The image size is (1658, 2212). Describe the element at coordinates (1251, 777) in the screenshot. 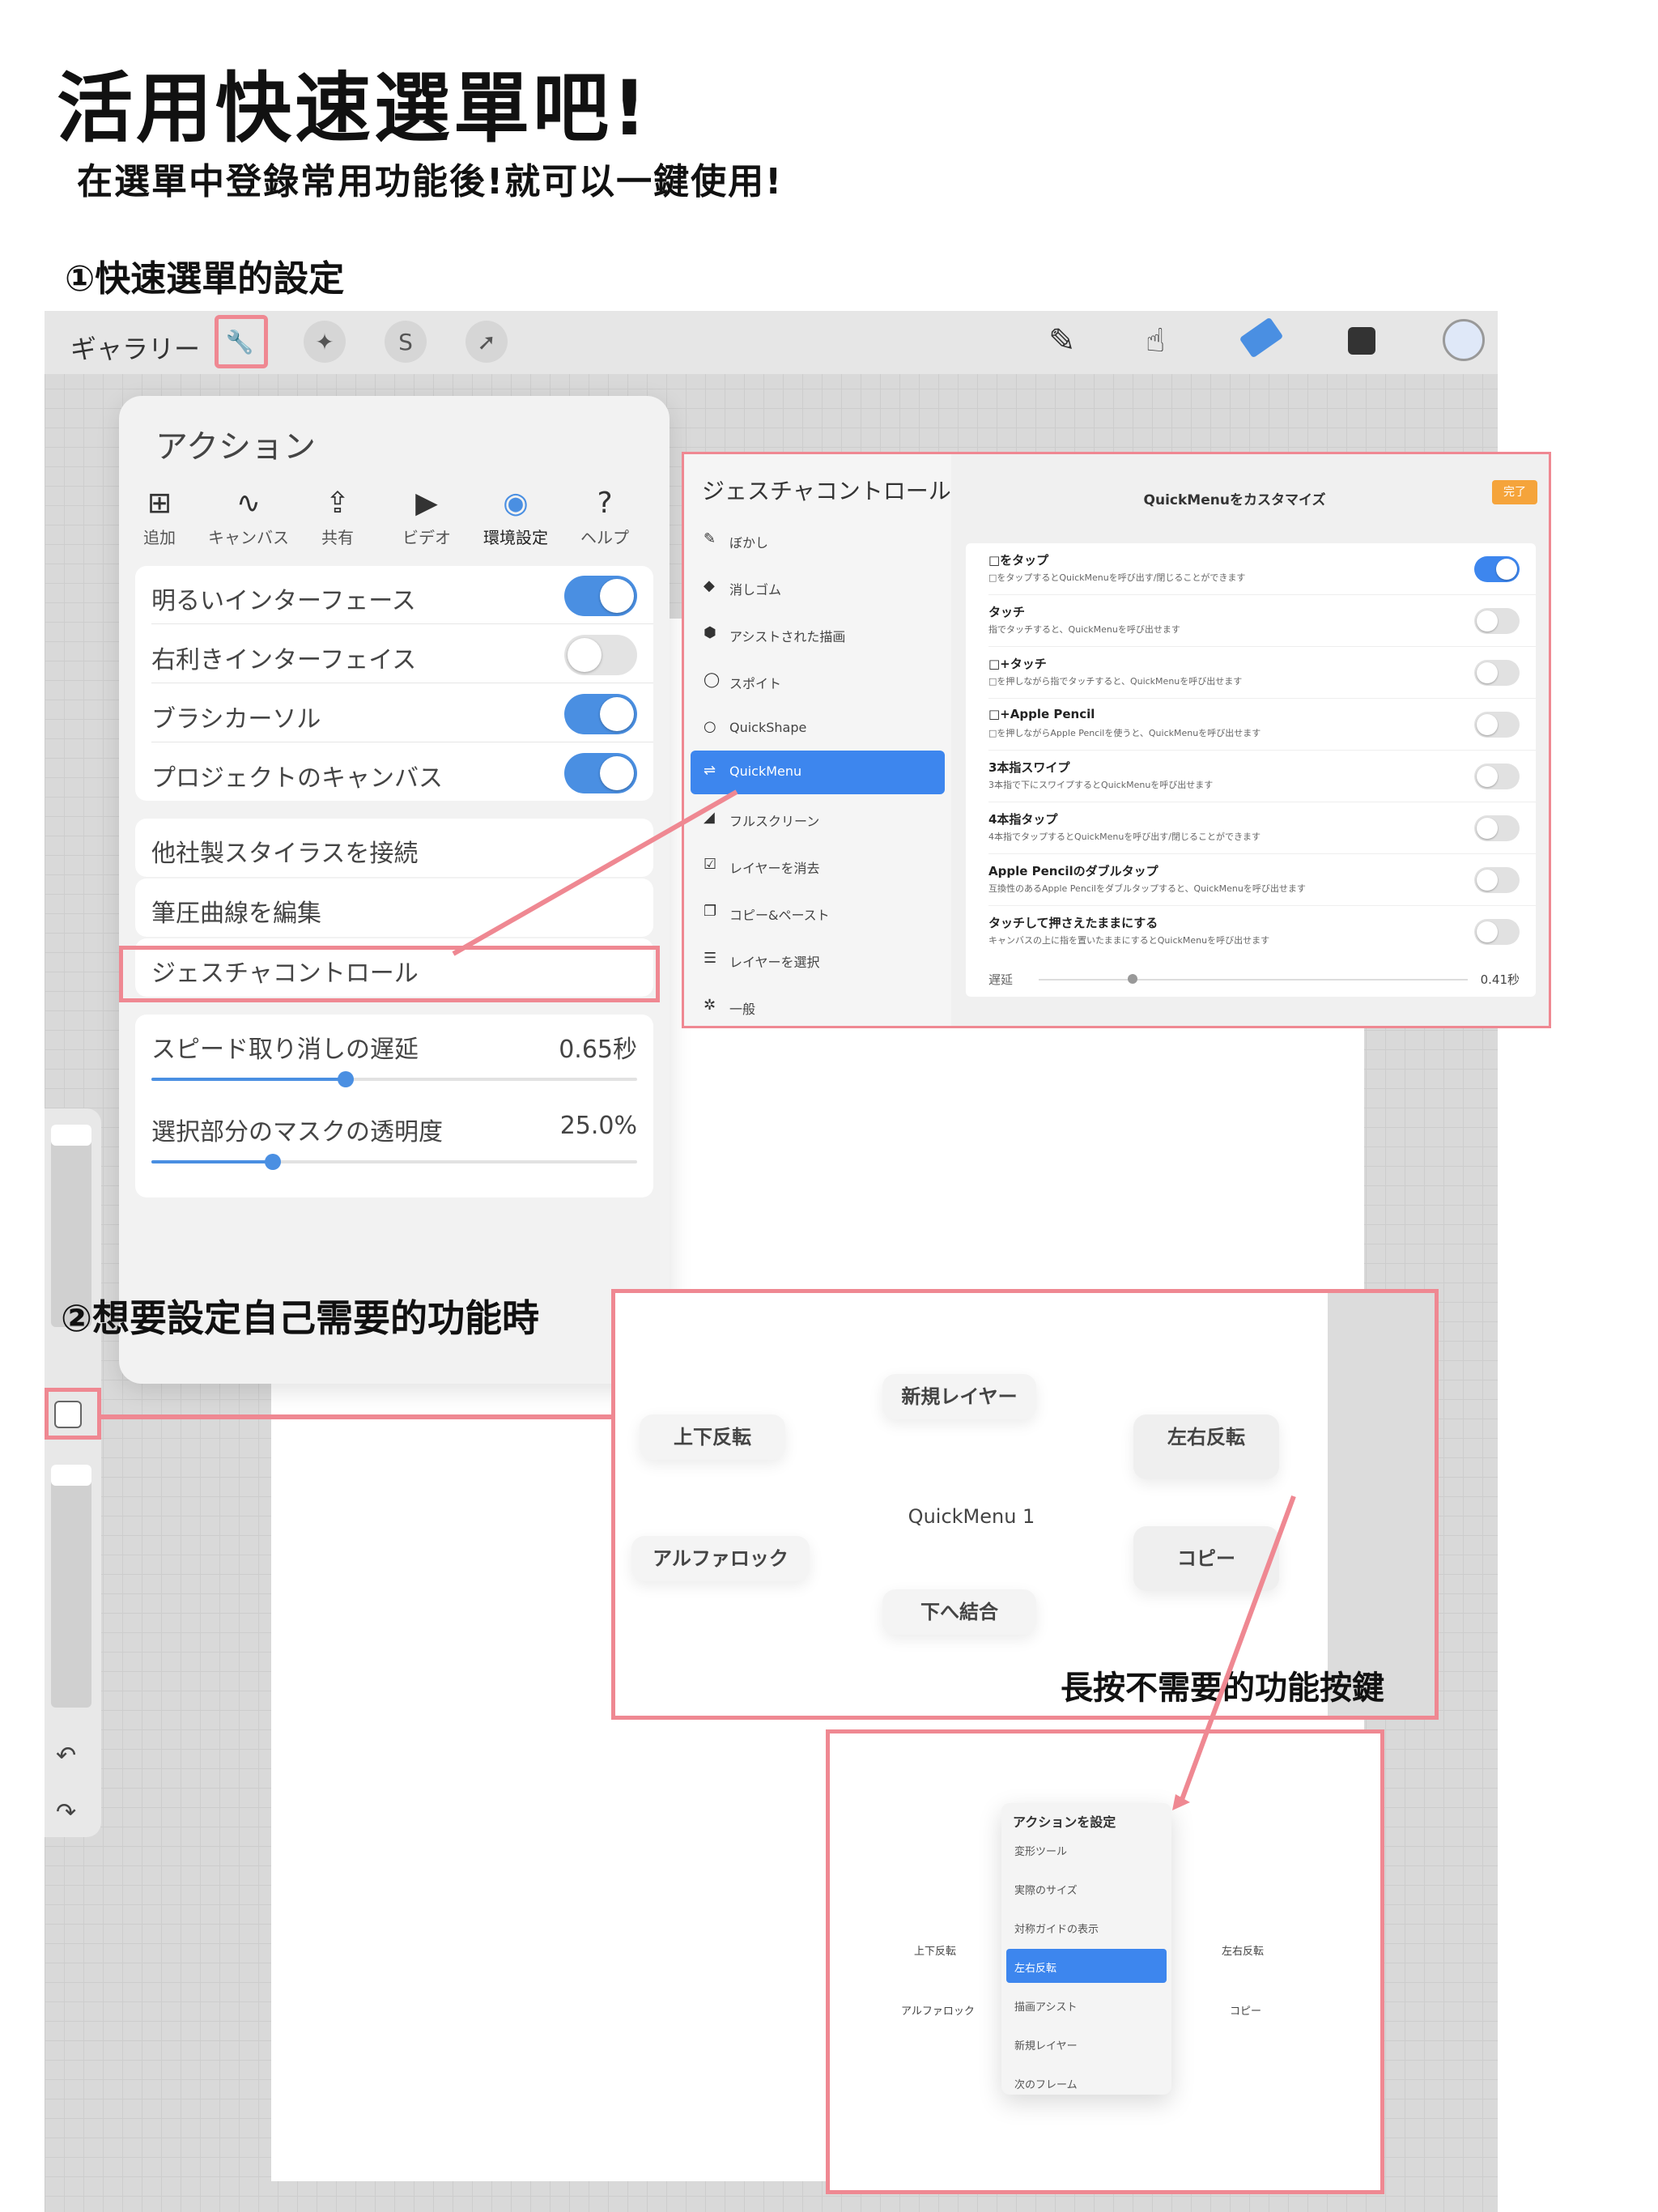

I see `option-row: 3本指スワイプ 3本指で下にスワイプするとQuickMenuを呼び出せます` at that location.